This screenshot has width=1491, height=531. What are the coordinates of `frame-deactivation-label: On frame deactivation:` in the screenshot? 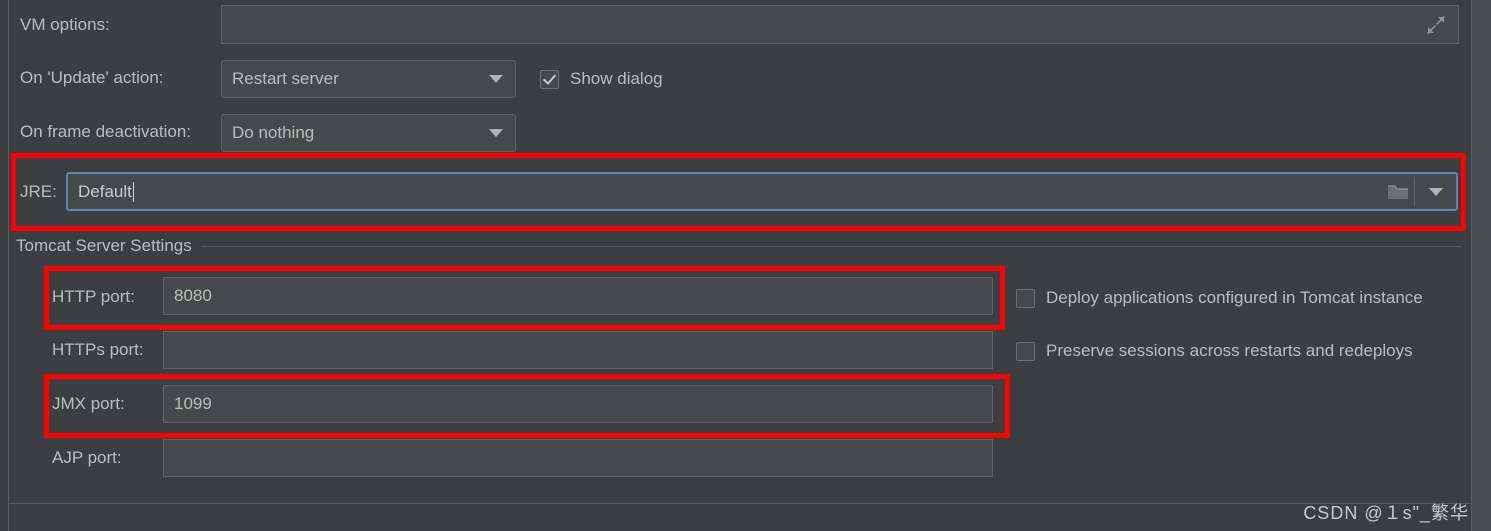 It's located at (106, 131).